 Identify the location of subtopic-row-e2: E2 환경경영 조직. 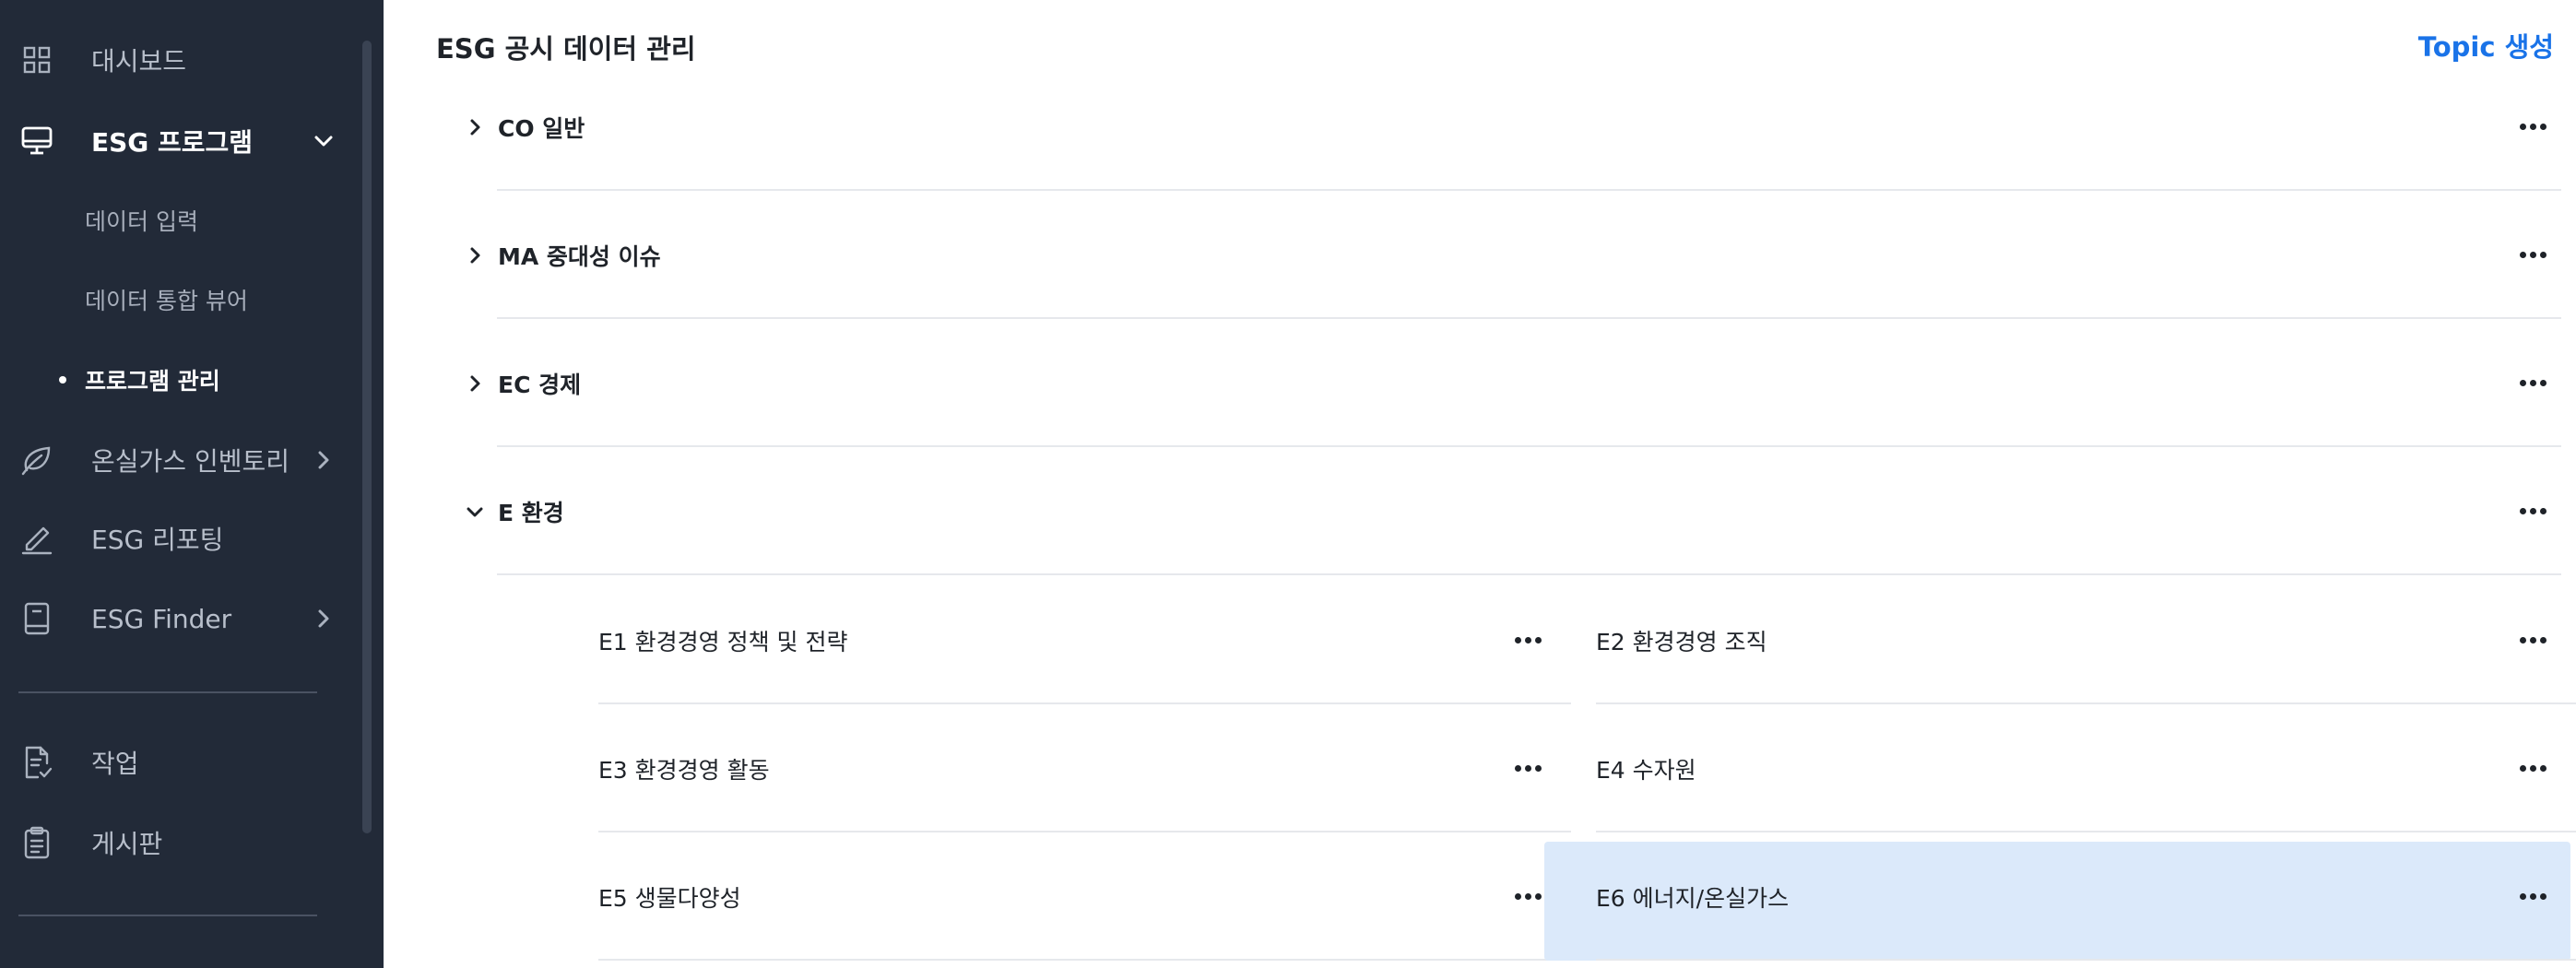
(2086, 640).